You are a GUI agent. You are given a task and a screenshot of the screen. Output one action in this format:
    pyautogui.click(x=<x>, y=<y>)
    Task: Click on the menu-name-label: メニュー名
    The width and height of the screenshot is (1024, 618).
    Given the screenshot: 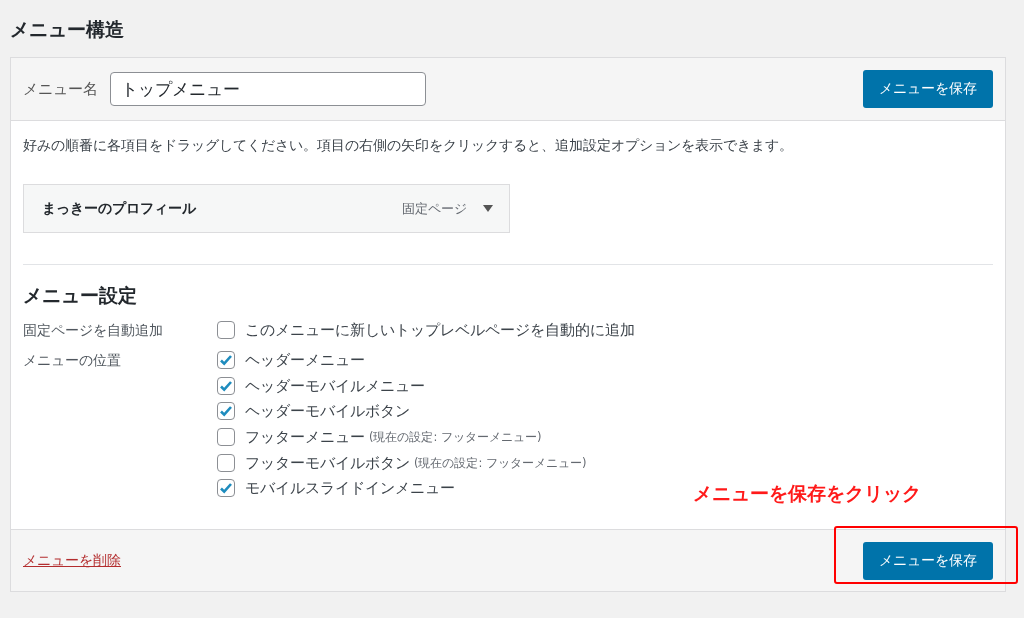 What is the action you would take?
    pyautogui.click(x=60, y=89)
    